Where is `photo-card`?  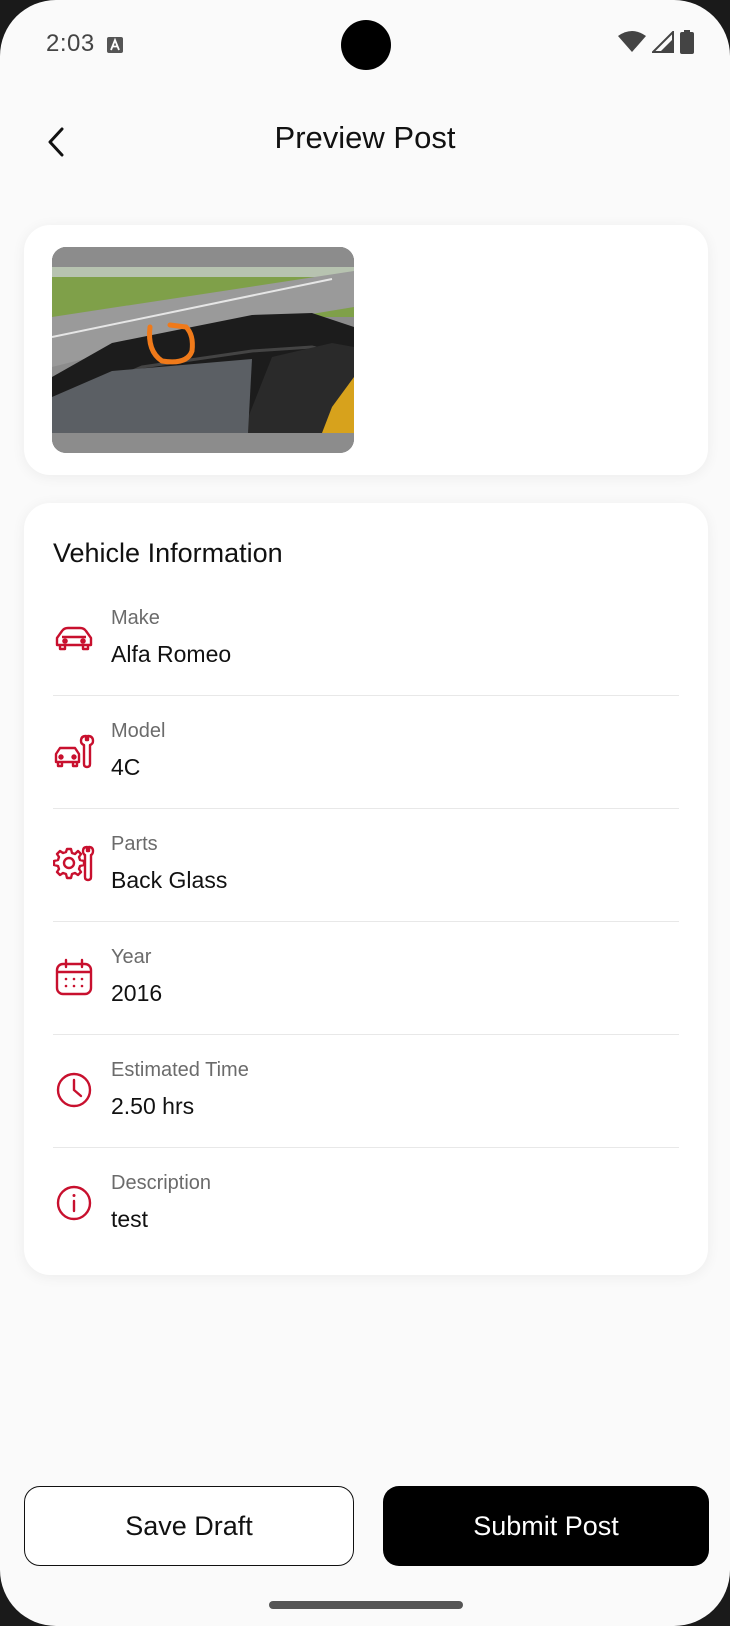
photo-card is located at coordinates (366, 350).